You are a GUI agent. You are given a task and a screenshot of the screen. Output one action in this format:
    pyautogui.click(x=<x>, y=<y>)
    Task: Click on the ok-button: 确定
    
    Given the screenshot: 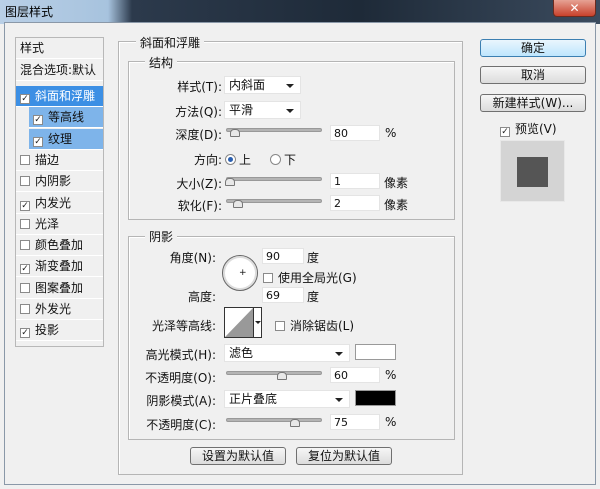 What is the action you would take?
    pyautogui.click(x=533, y=48)
    